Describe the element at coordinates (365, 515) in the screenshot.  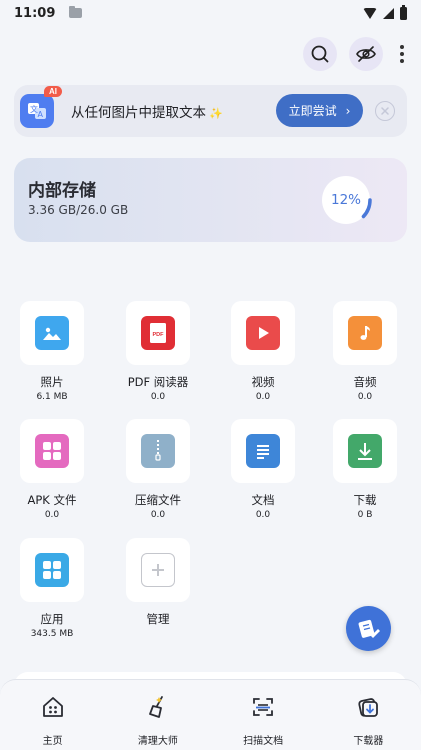
I see `category-size: 0 B` at that location.